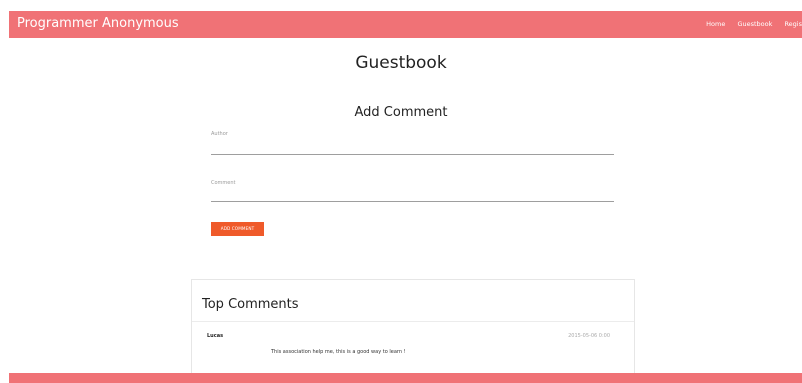  Describe the element at coordinates (98, 24) in the screenshot. I see `brand-link: Programmer Anonymous` at that location.